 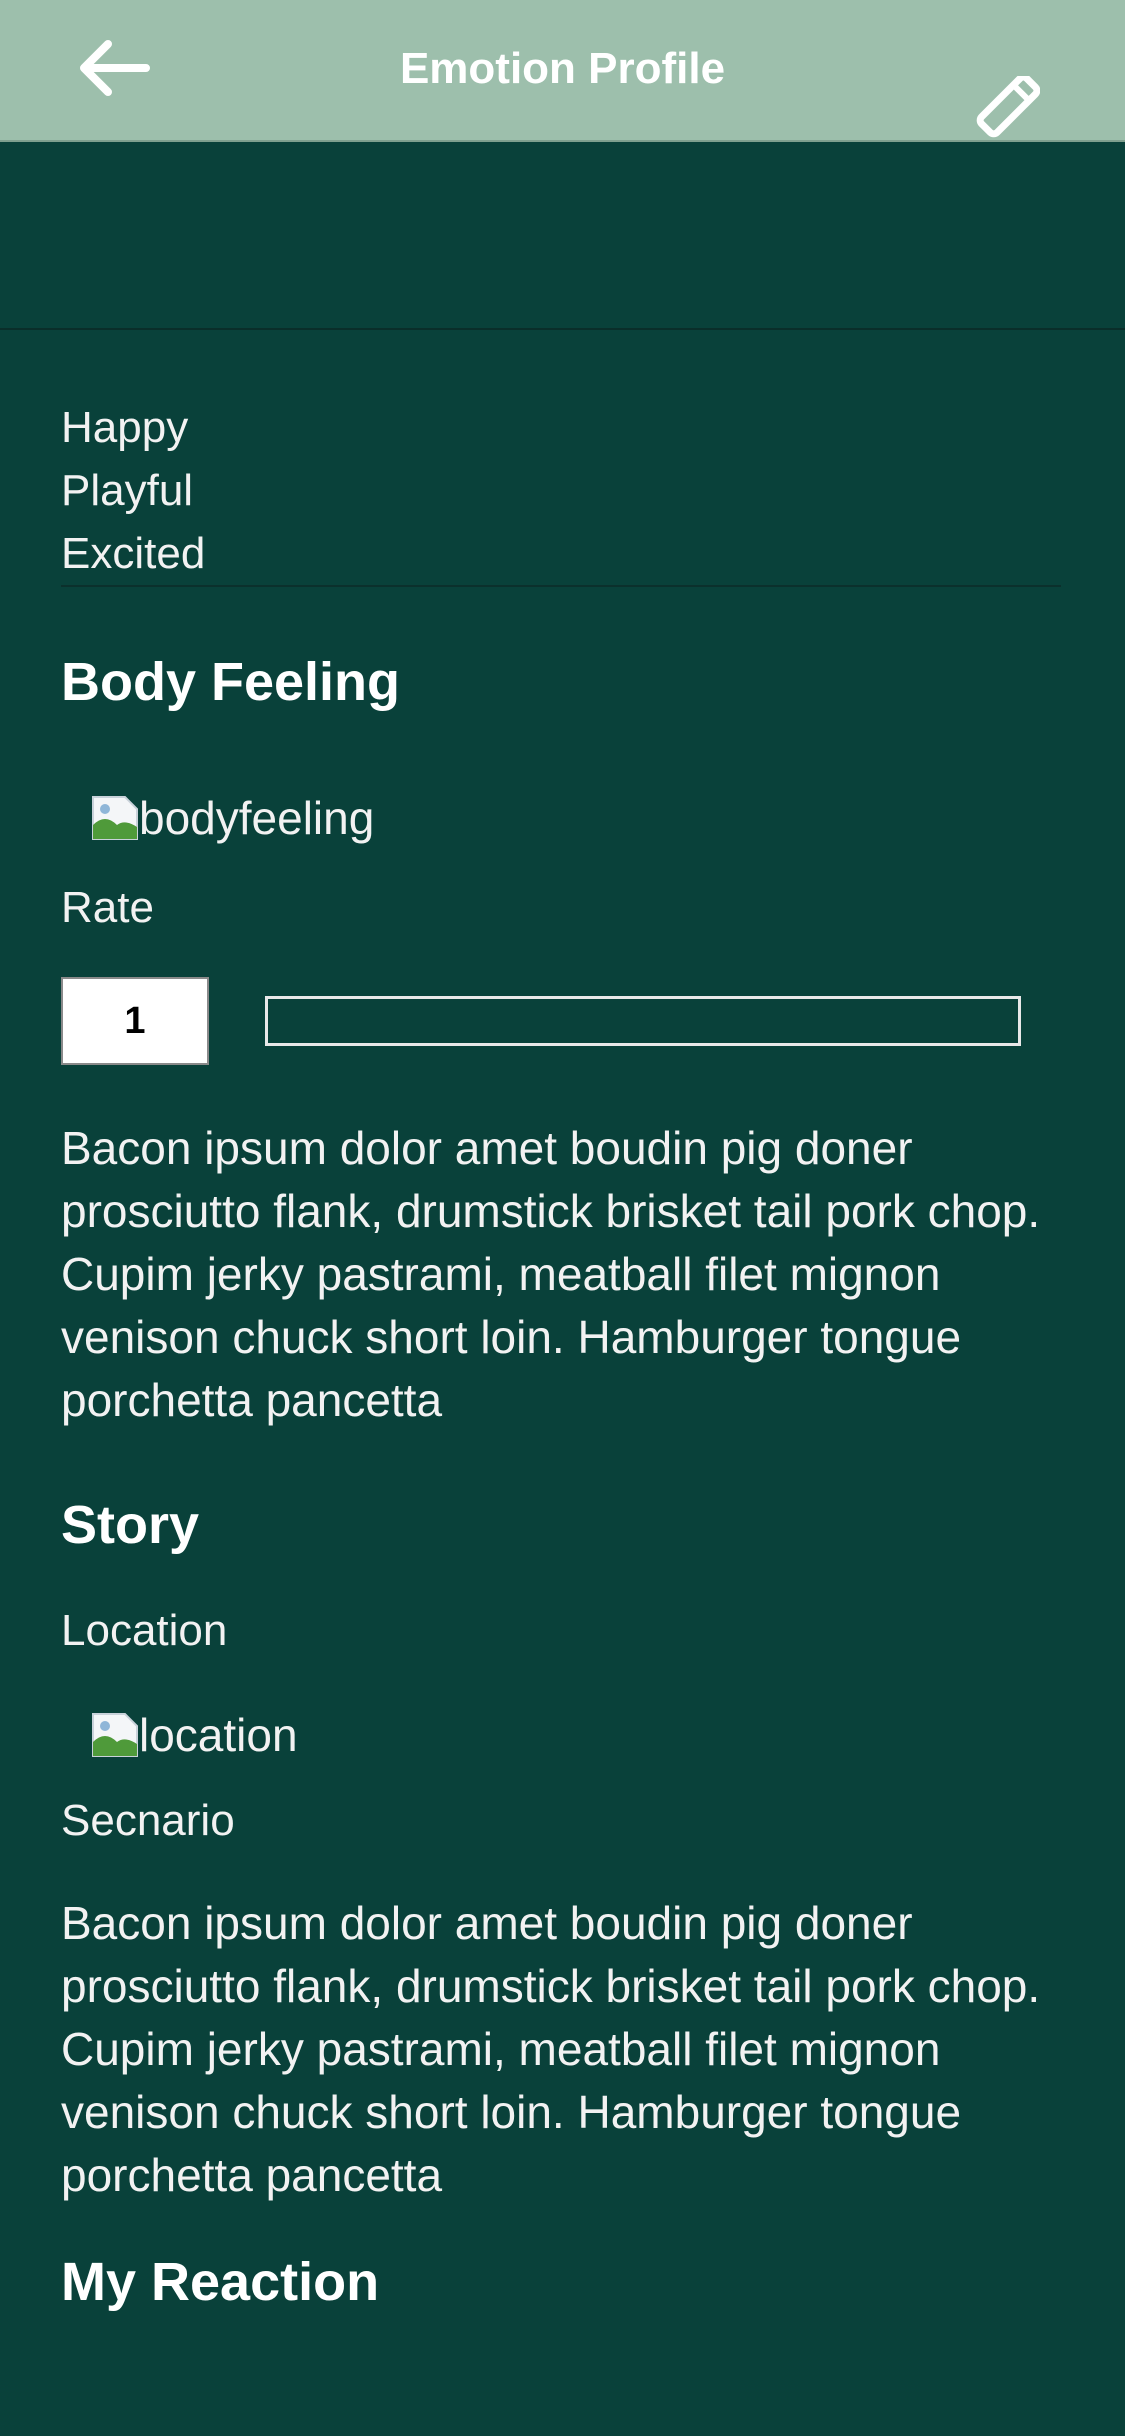 I want to click on emotion-item: Playful, so click(x=127, y=490).